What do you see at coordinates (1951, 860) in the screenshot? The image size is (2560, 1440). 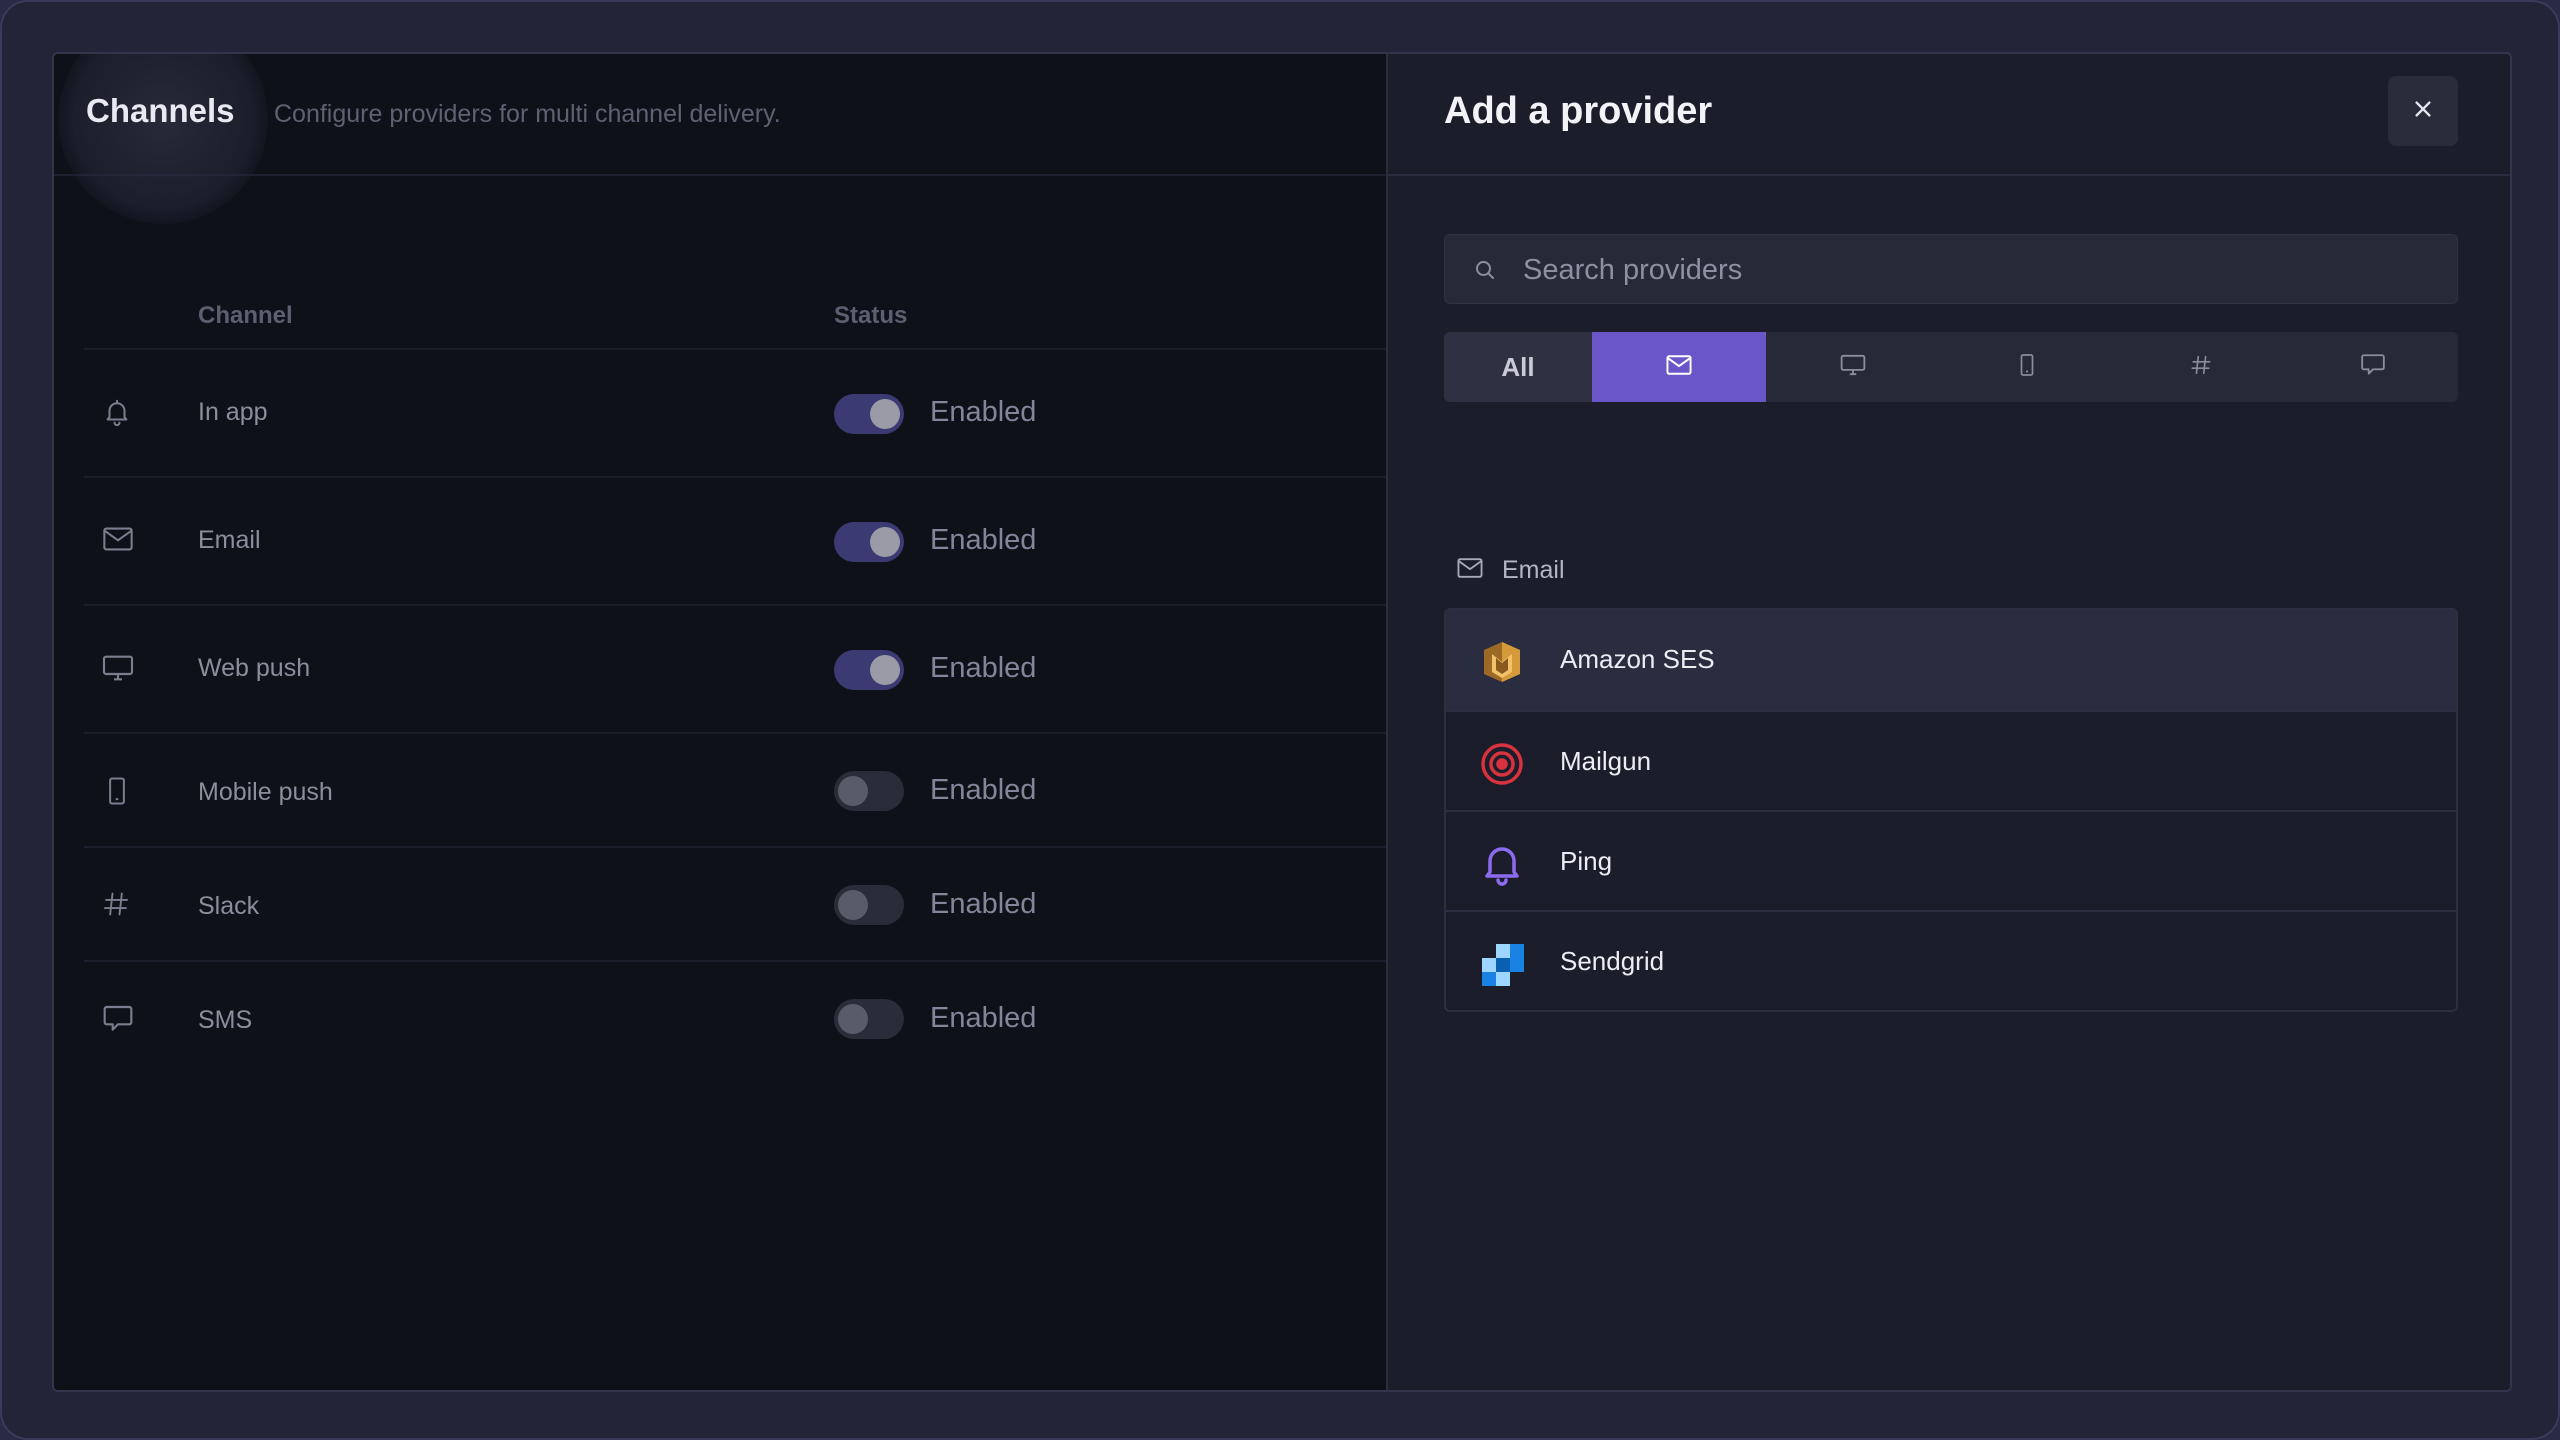 I see `provider-item-ping: Ping` at bounding box center [1951, 860].